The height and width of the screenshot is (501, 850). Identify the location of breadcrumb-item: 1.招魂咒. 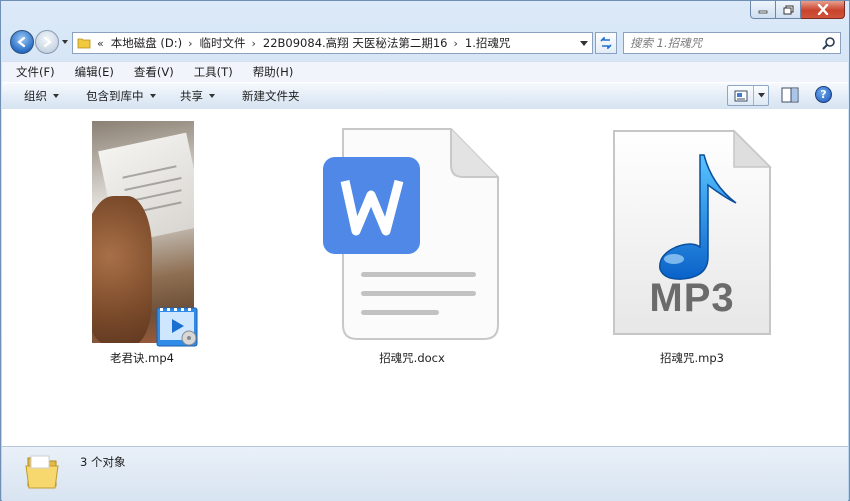
(487, 43).